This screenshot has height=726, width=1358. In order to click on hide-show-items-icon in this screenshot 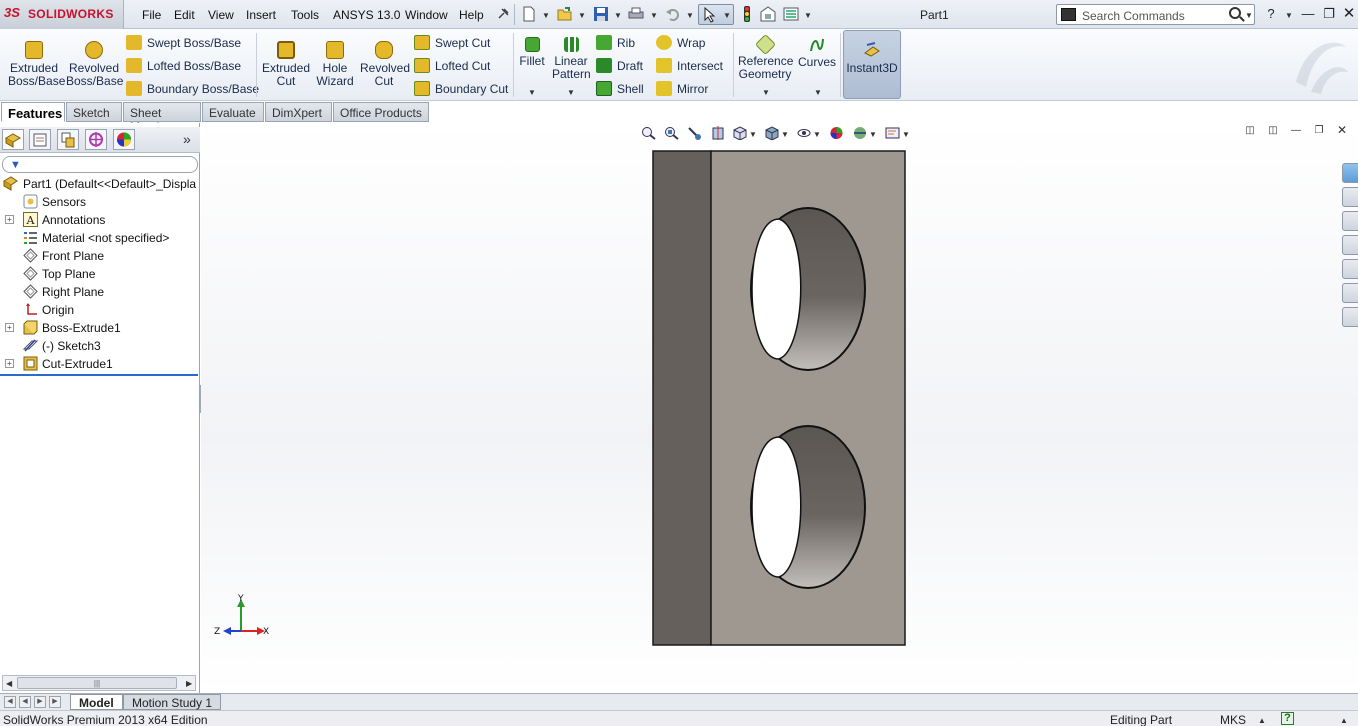, I will do `click(804, 133)`.